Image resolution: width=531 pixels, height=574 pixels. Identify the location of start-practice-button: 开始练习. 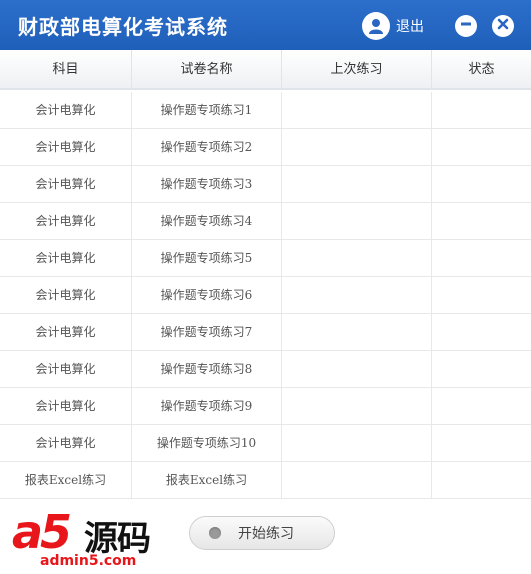
(262, 533).